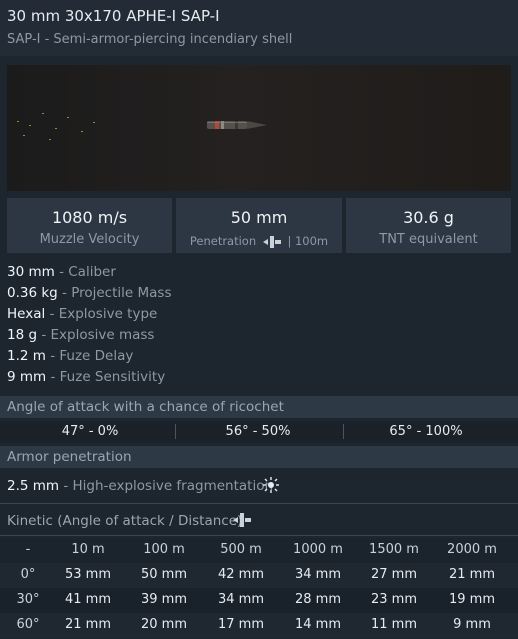 The width and height of the screenshot is (518, 639). I want to click on property-projectile-mass: 0.36 kg - Projectile Mass, so click(89, 295).